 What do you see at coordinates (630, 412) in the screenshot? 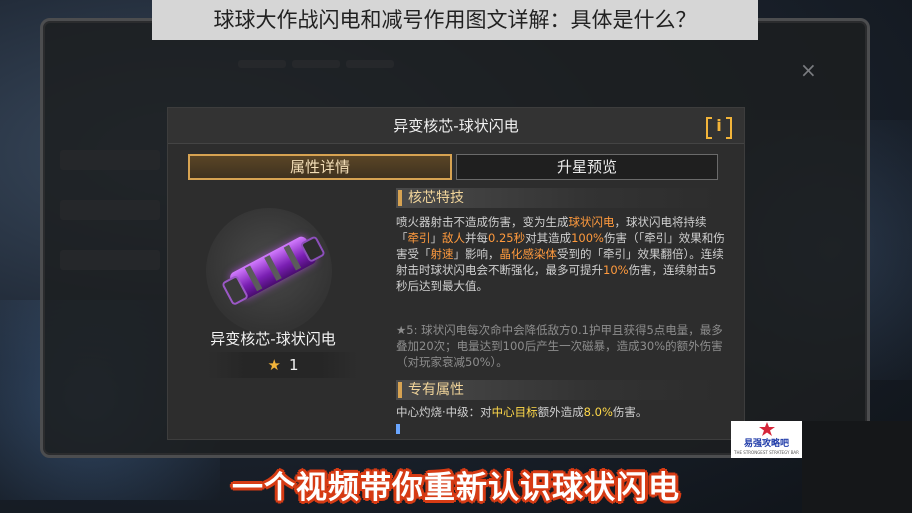
I see `description-text: 伤害。` at bounding box center [630, 412].